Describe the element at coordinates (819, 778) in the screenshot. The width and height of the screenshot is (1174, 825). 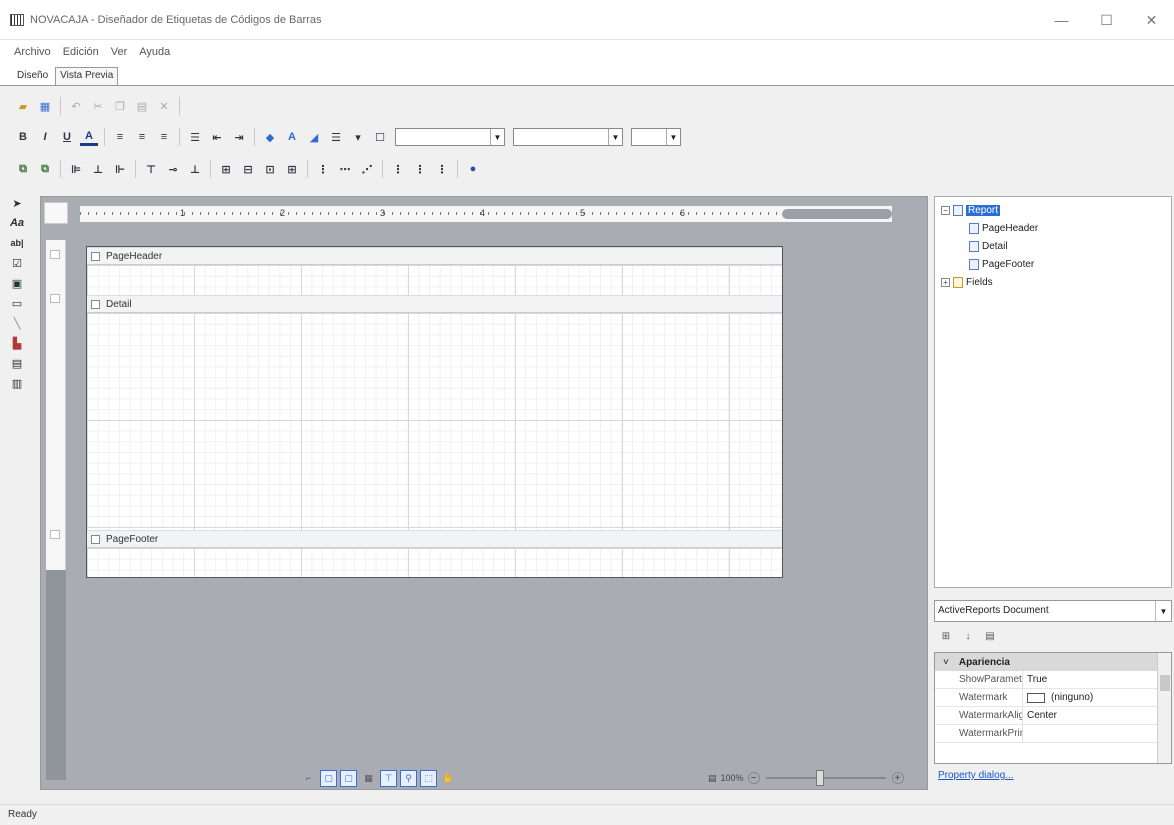
I see `zoom-slider-thumb` at that location.